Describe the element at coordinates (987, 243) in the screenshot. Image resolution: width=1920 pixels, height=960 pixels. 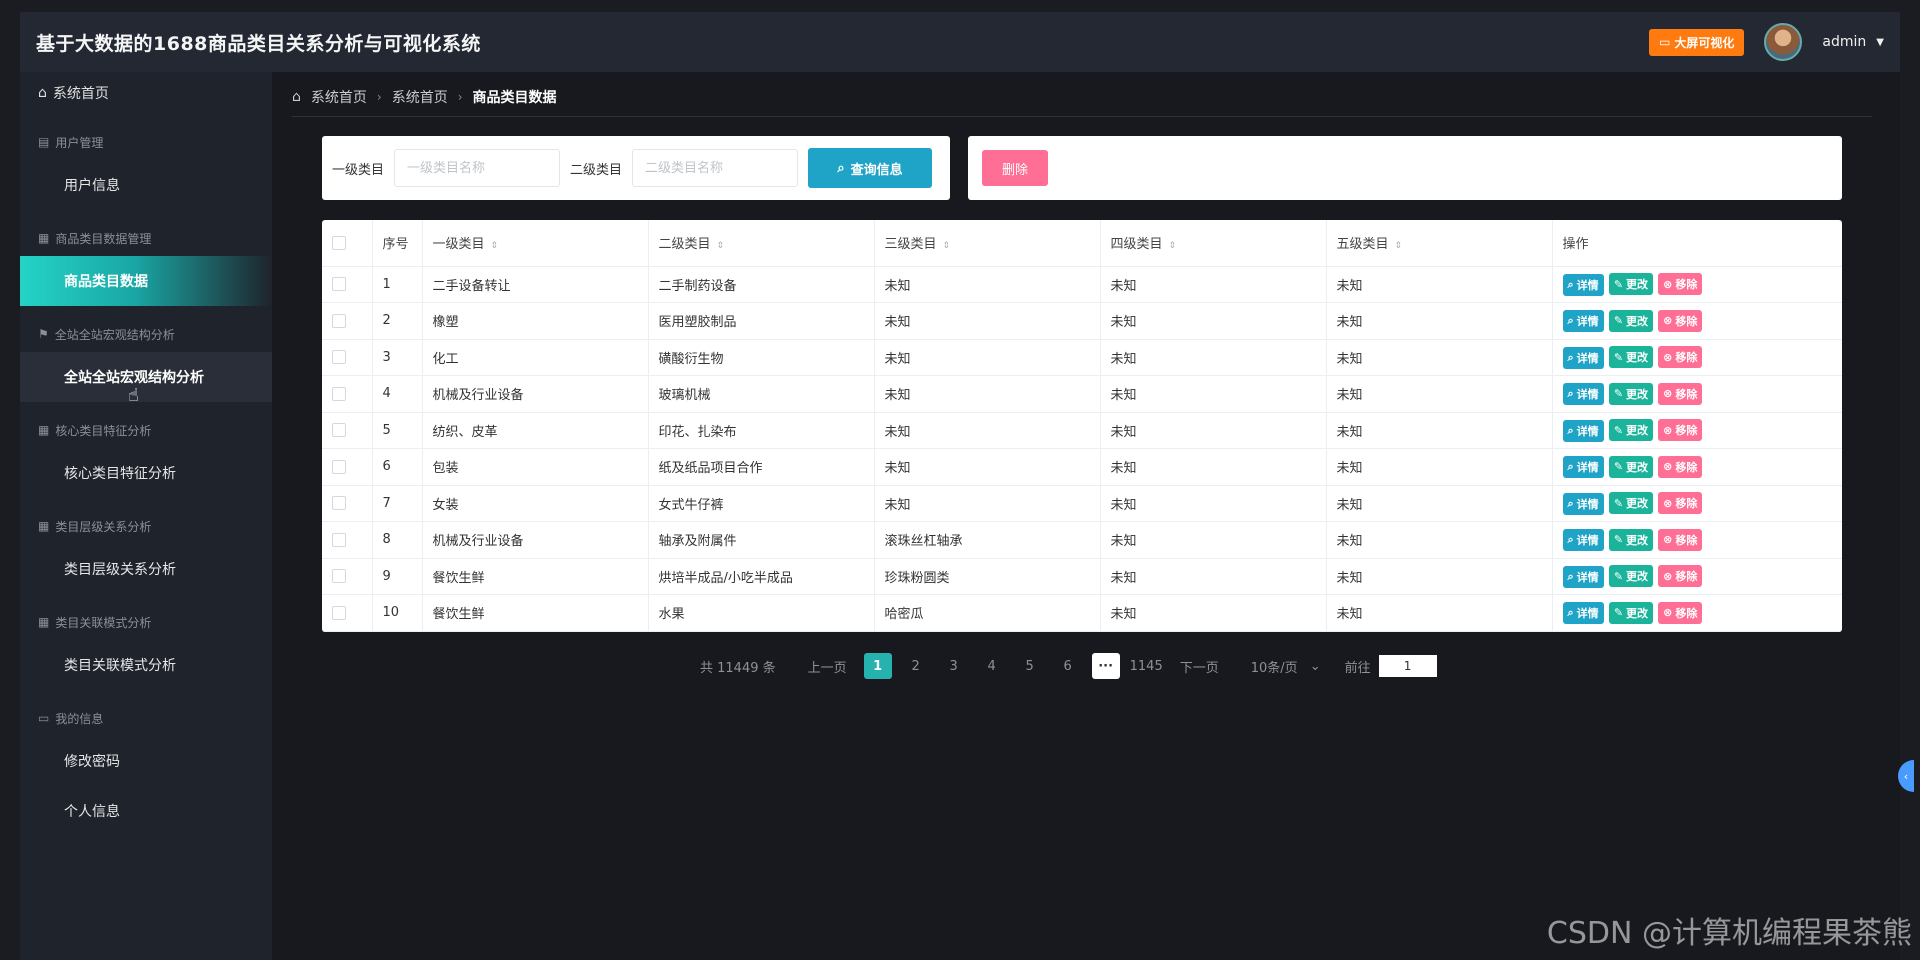
I see `col-header-level3: 三级类目 ⇕` at that location.